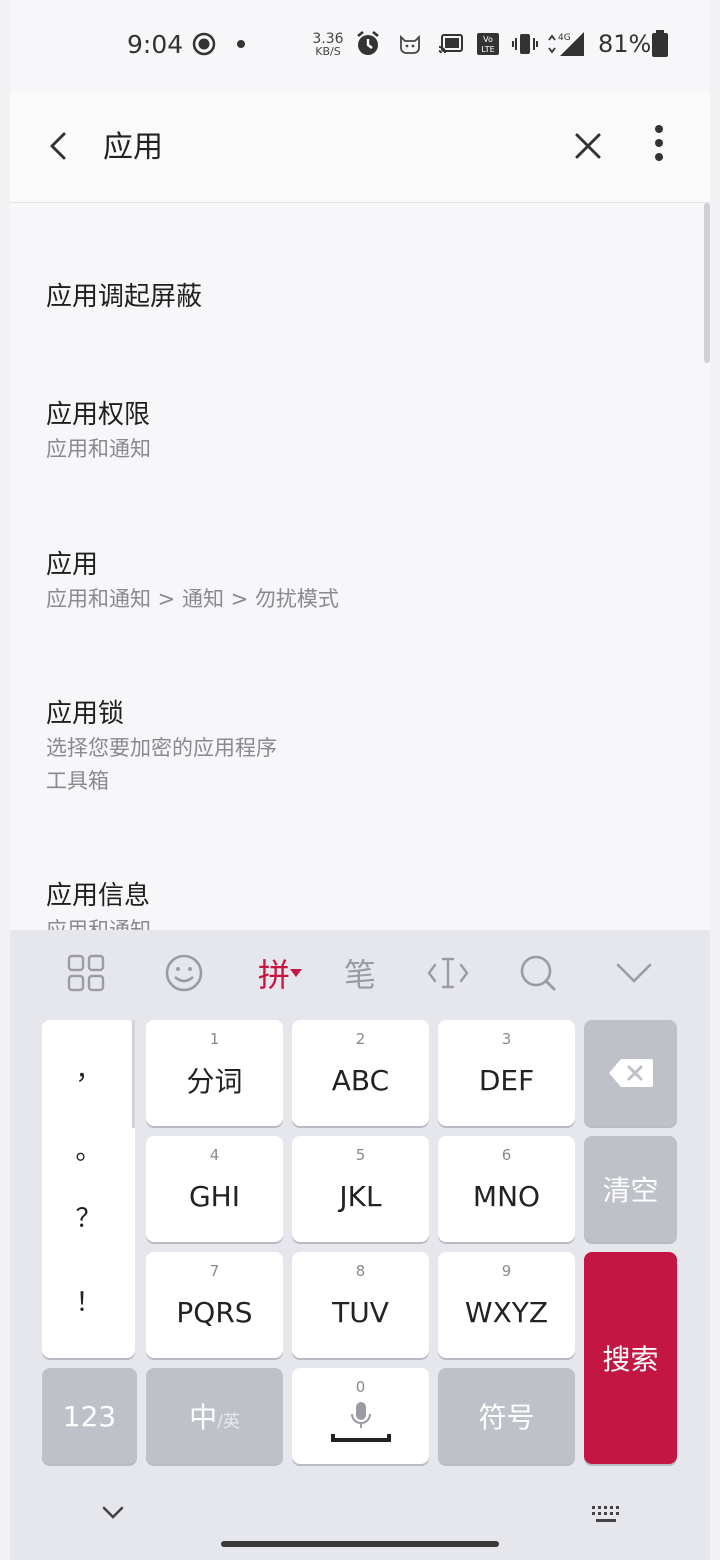 The width and height of the screenshot is (720, 1560). What do you see at coordinates (214, 1312) in the screenshot?
I see `key-label: PQRS` at bounding box center [214, 1312].